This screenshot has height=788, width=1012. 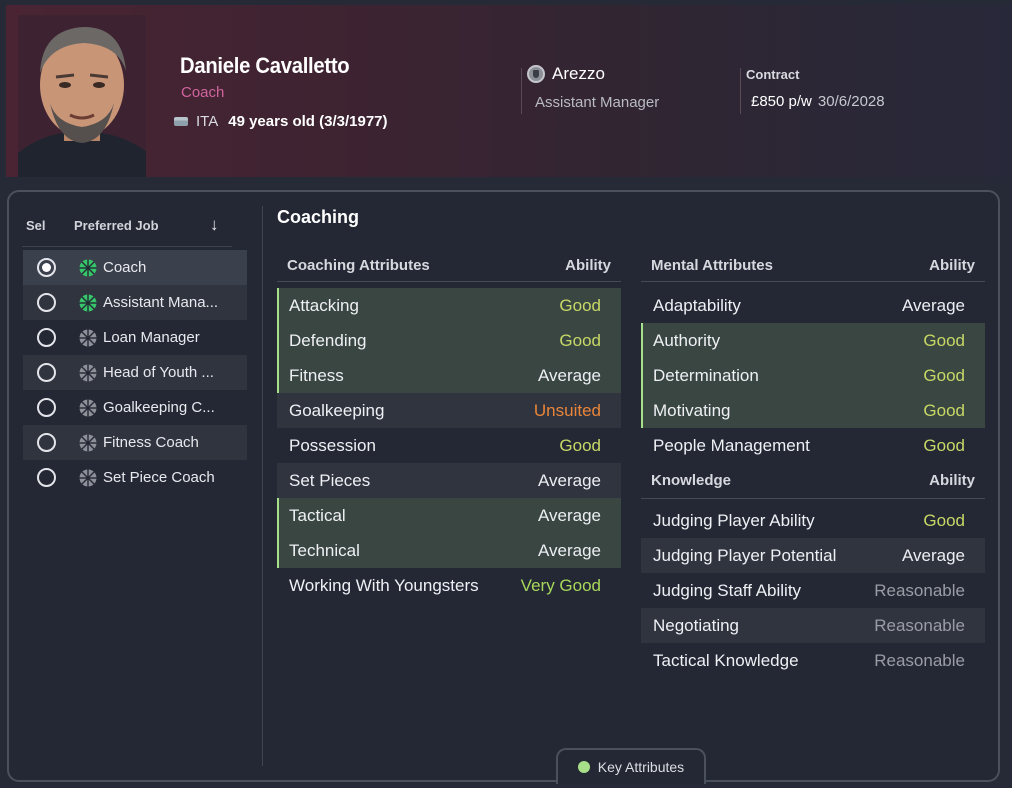 I want to click on coaching-ability-heading: Ability, so click(x=588, y=265).